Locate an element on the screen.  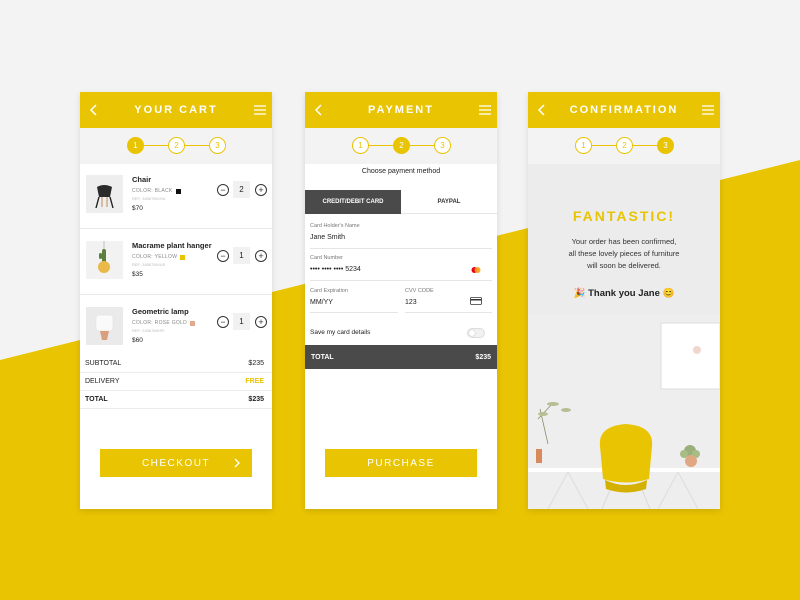
page-title: CONFIRMATION is located at coordinates (624, 110).